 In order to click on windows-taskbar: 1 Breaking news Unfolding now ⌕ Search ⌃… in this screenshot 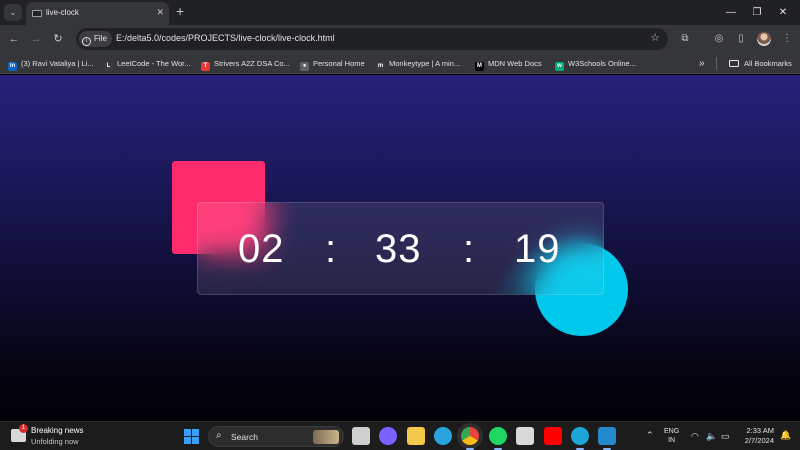, I will do `click(400, 435)`.